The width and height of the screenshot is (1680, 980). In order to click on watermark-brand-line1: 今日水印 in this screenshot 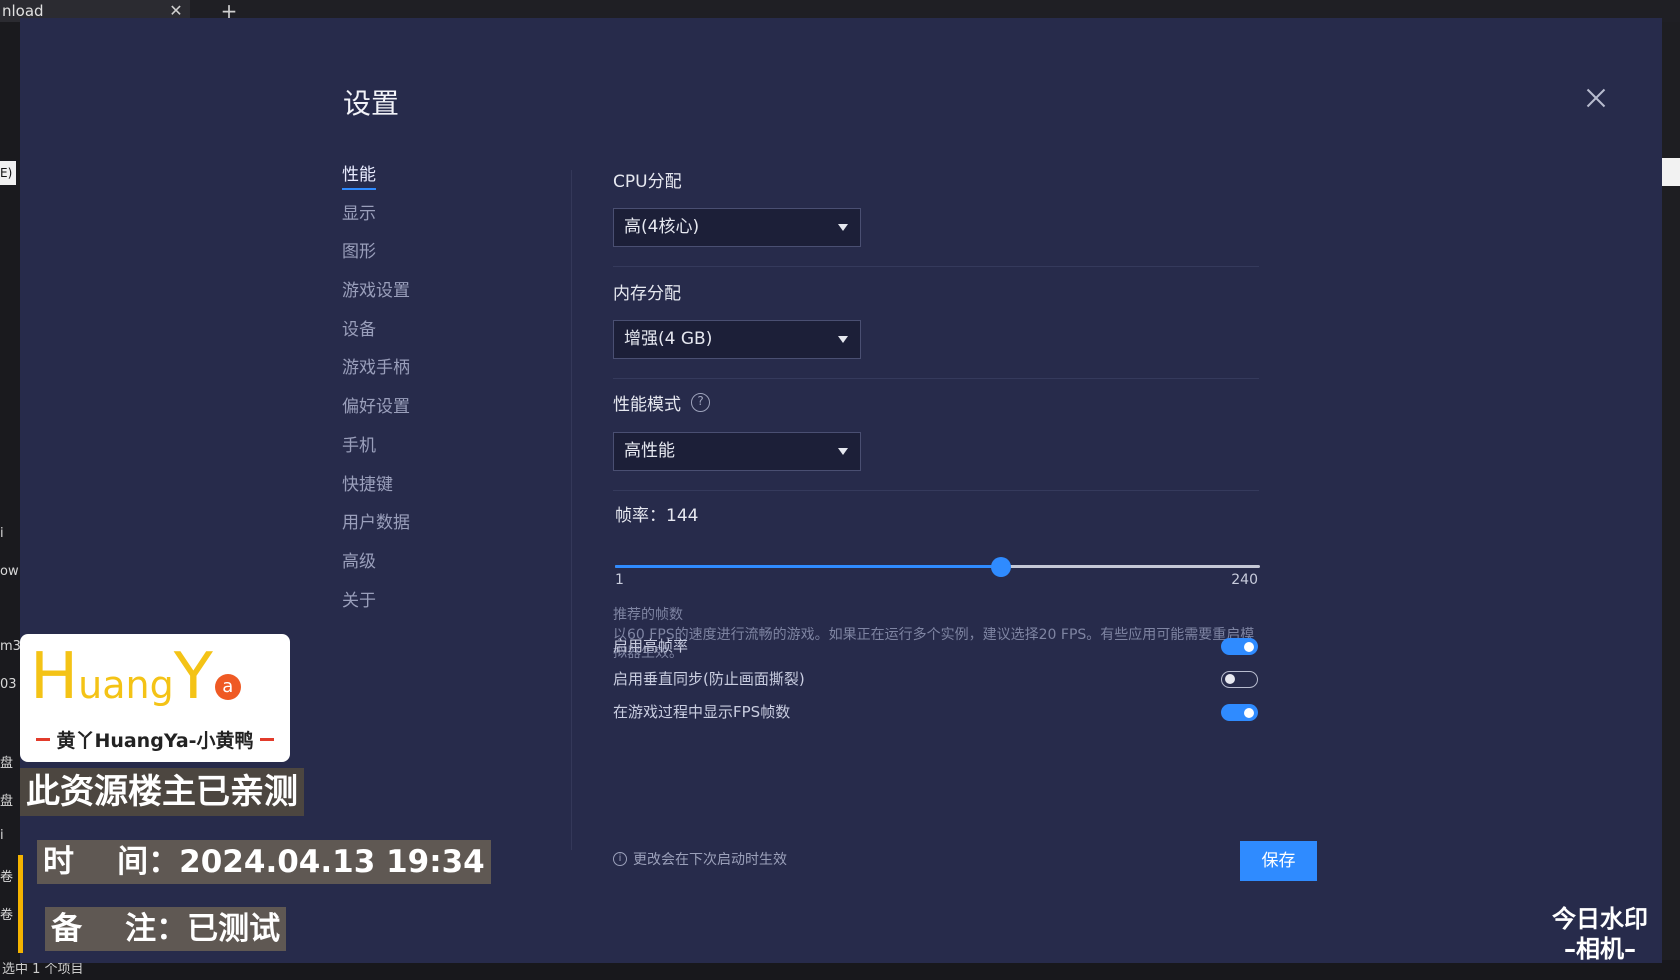, I will do `click(1600, 919)`.